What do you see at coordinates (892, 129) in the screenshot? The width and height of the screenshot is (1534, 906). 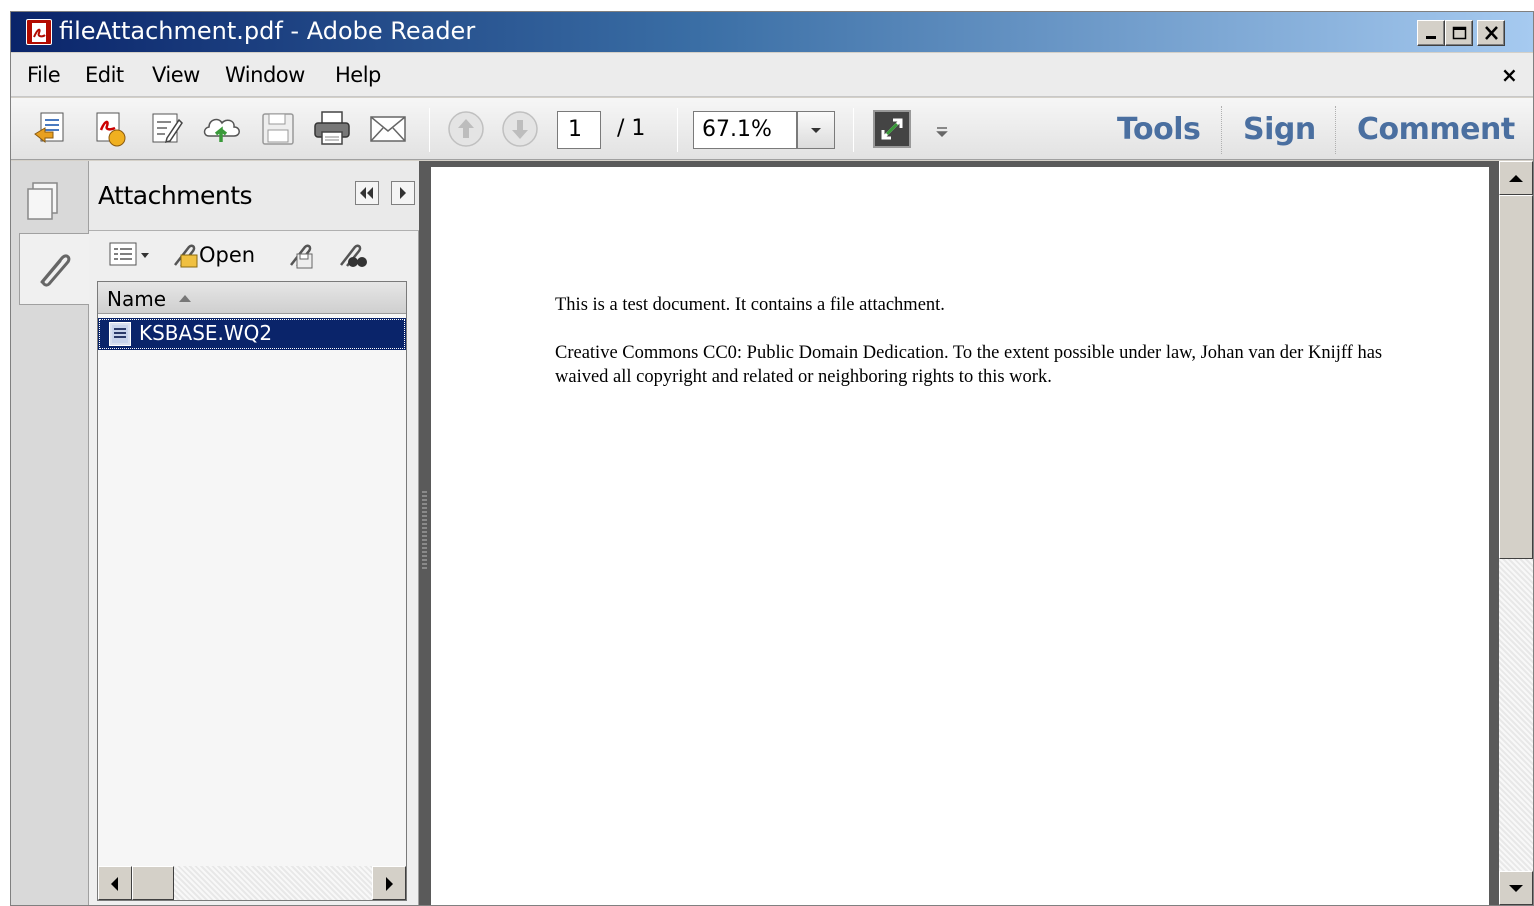 I see `fit-page-icon` at bounding box center [892, 129].